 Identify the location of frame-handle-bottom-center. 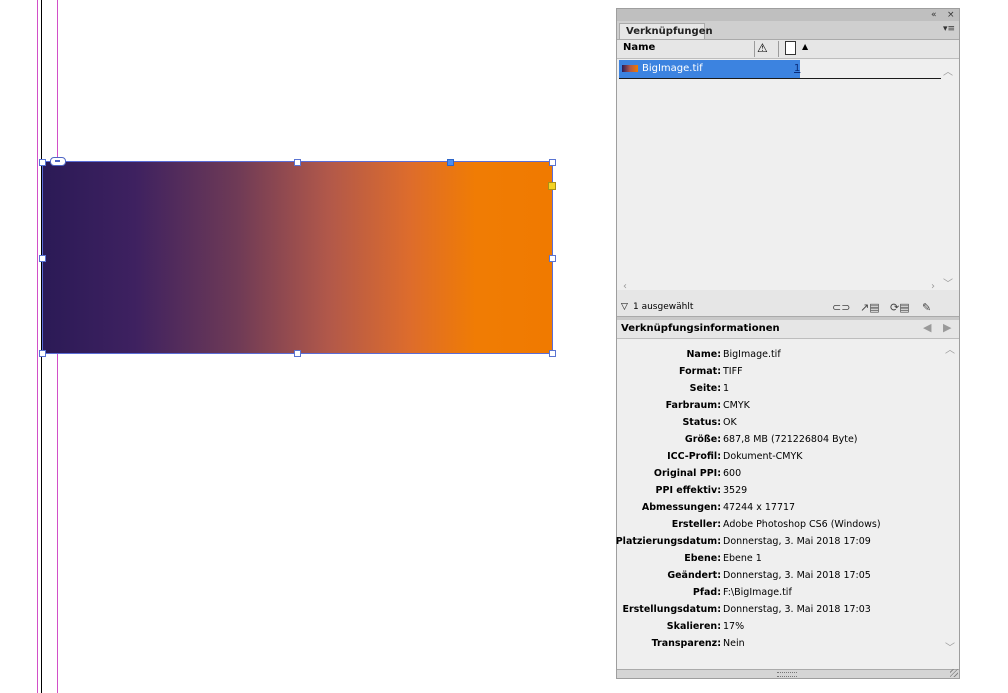
(297, 353).